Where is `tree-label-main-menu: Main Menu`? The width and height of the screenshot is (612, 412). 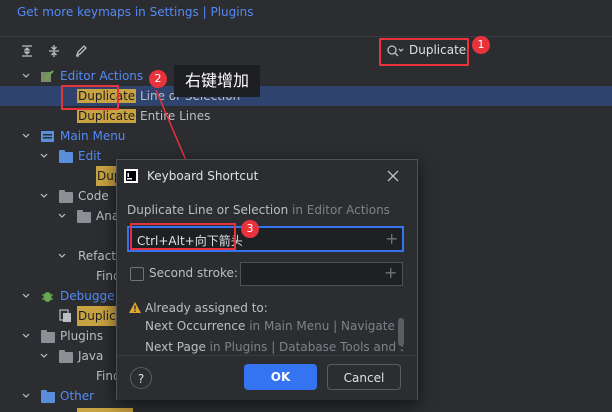
tree-label-main-menu: Main Menu is located at coordinates (93, 136).